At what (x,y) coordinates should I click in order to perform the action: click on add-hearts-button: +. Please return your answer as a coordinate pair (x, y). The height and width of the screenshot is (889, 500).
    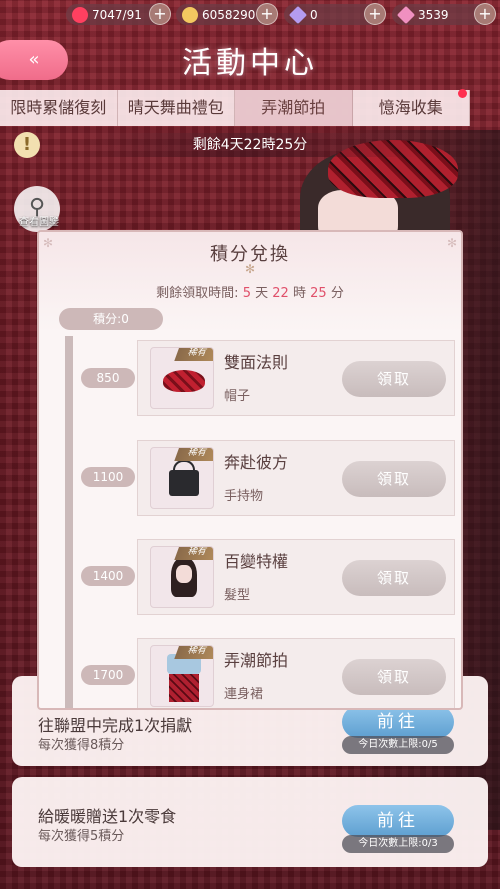
    Looking at the image, I should click on (160, 14).